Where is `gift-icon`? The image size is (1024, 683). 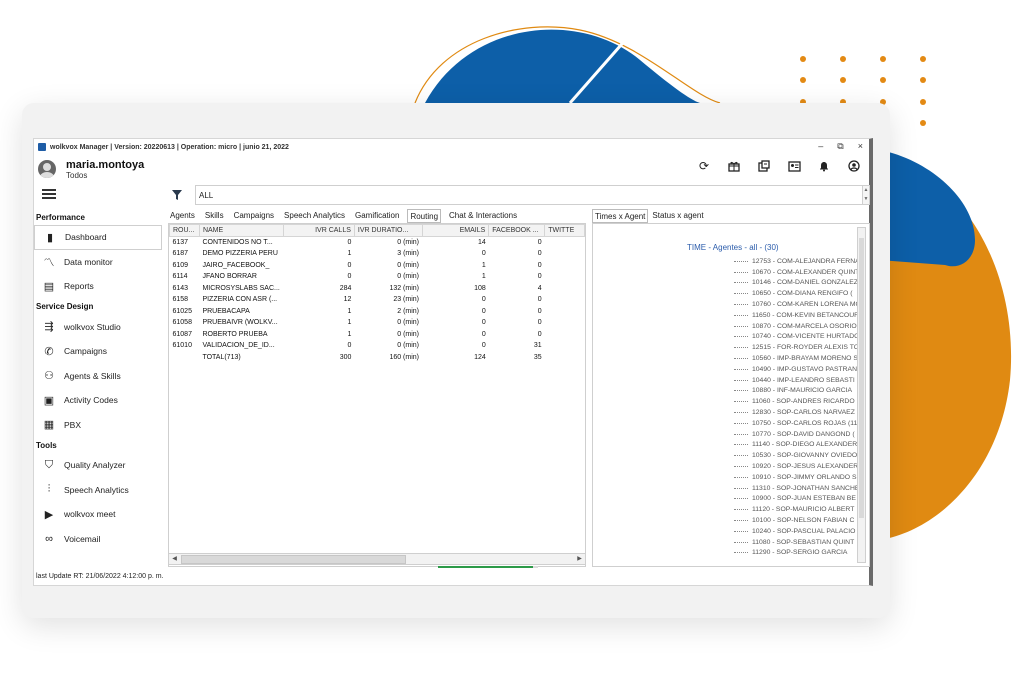
gift-icon is located at coordinates (734, 166).